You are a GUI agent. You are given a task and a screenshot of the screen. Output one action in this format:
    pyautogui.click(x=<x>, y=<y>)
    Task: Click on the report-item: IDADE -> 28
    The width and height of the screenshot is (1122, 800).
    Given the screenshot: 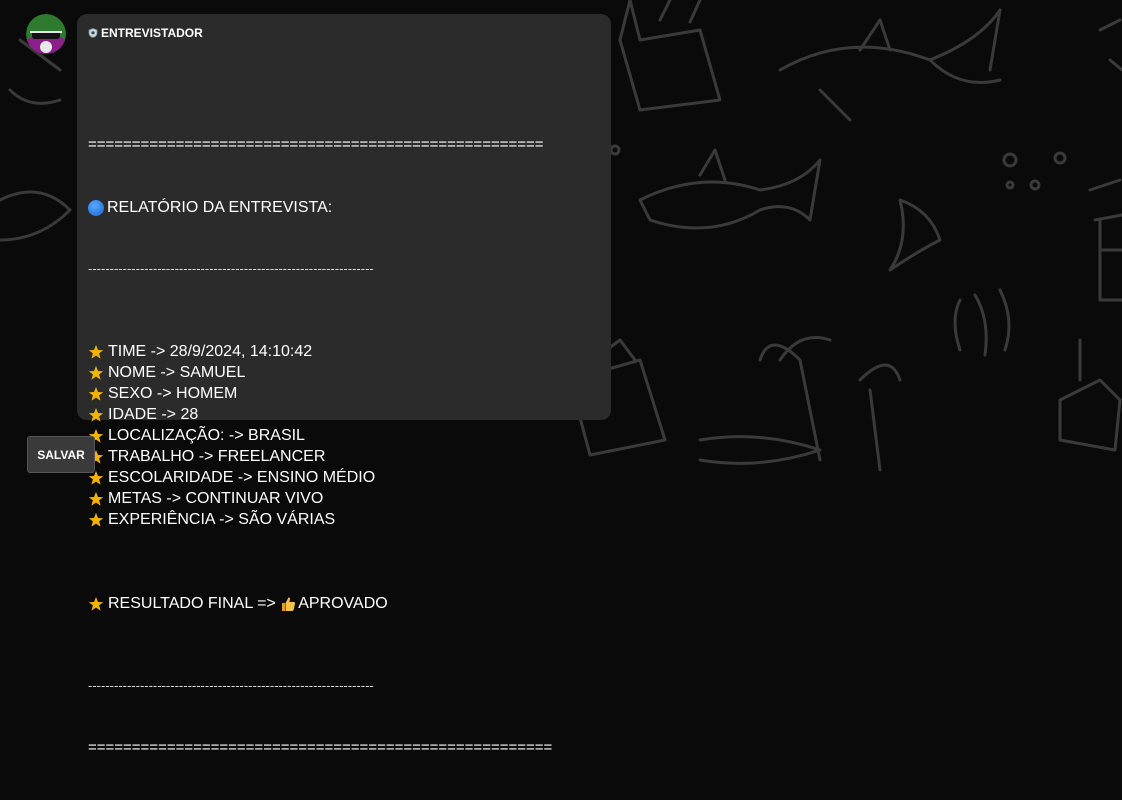 What is the action you would take?
    pyautogui.click(x=349, y=414)
    